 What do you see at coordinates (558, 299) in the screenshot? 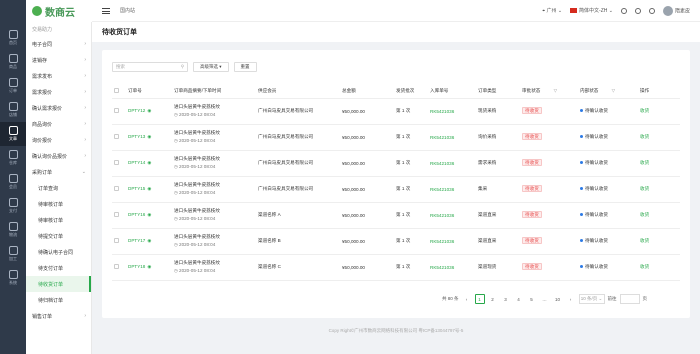
I see `page-number-button: 10` at bounding box center [558, 299].